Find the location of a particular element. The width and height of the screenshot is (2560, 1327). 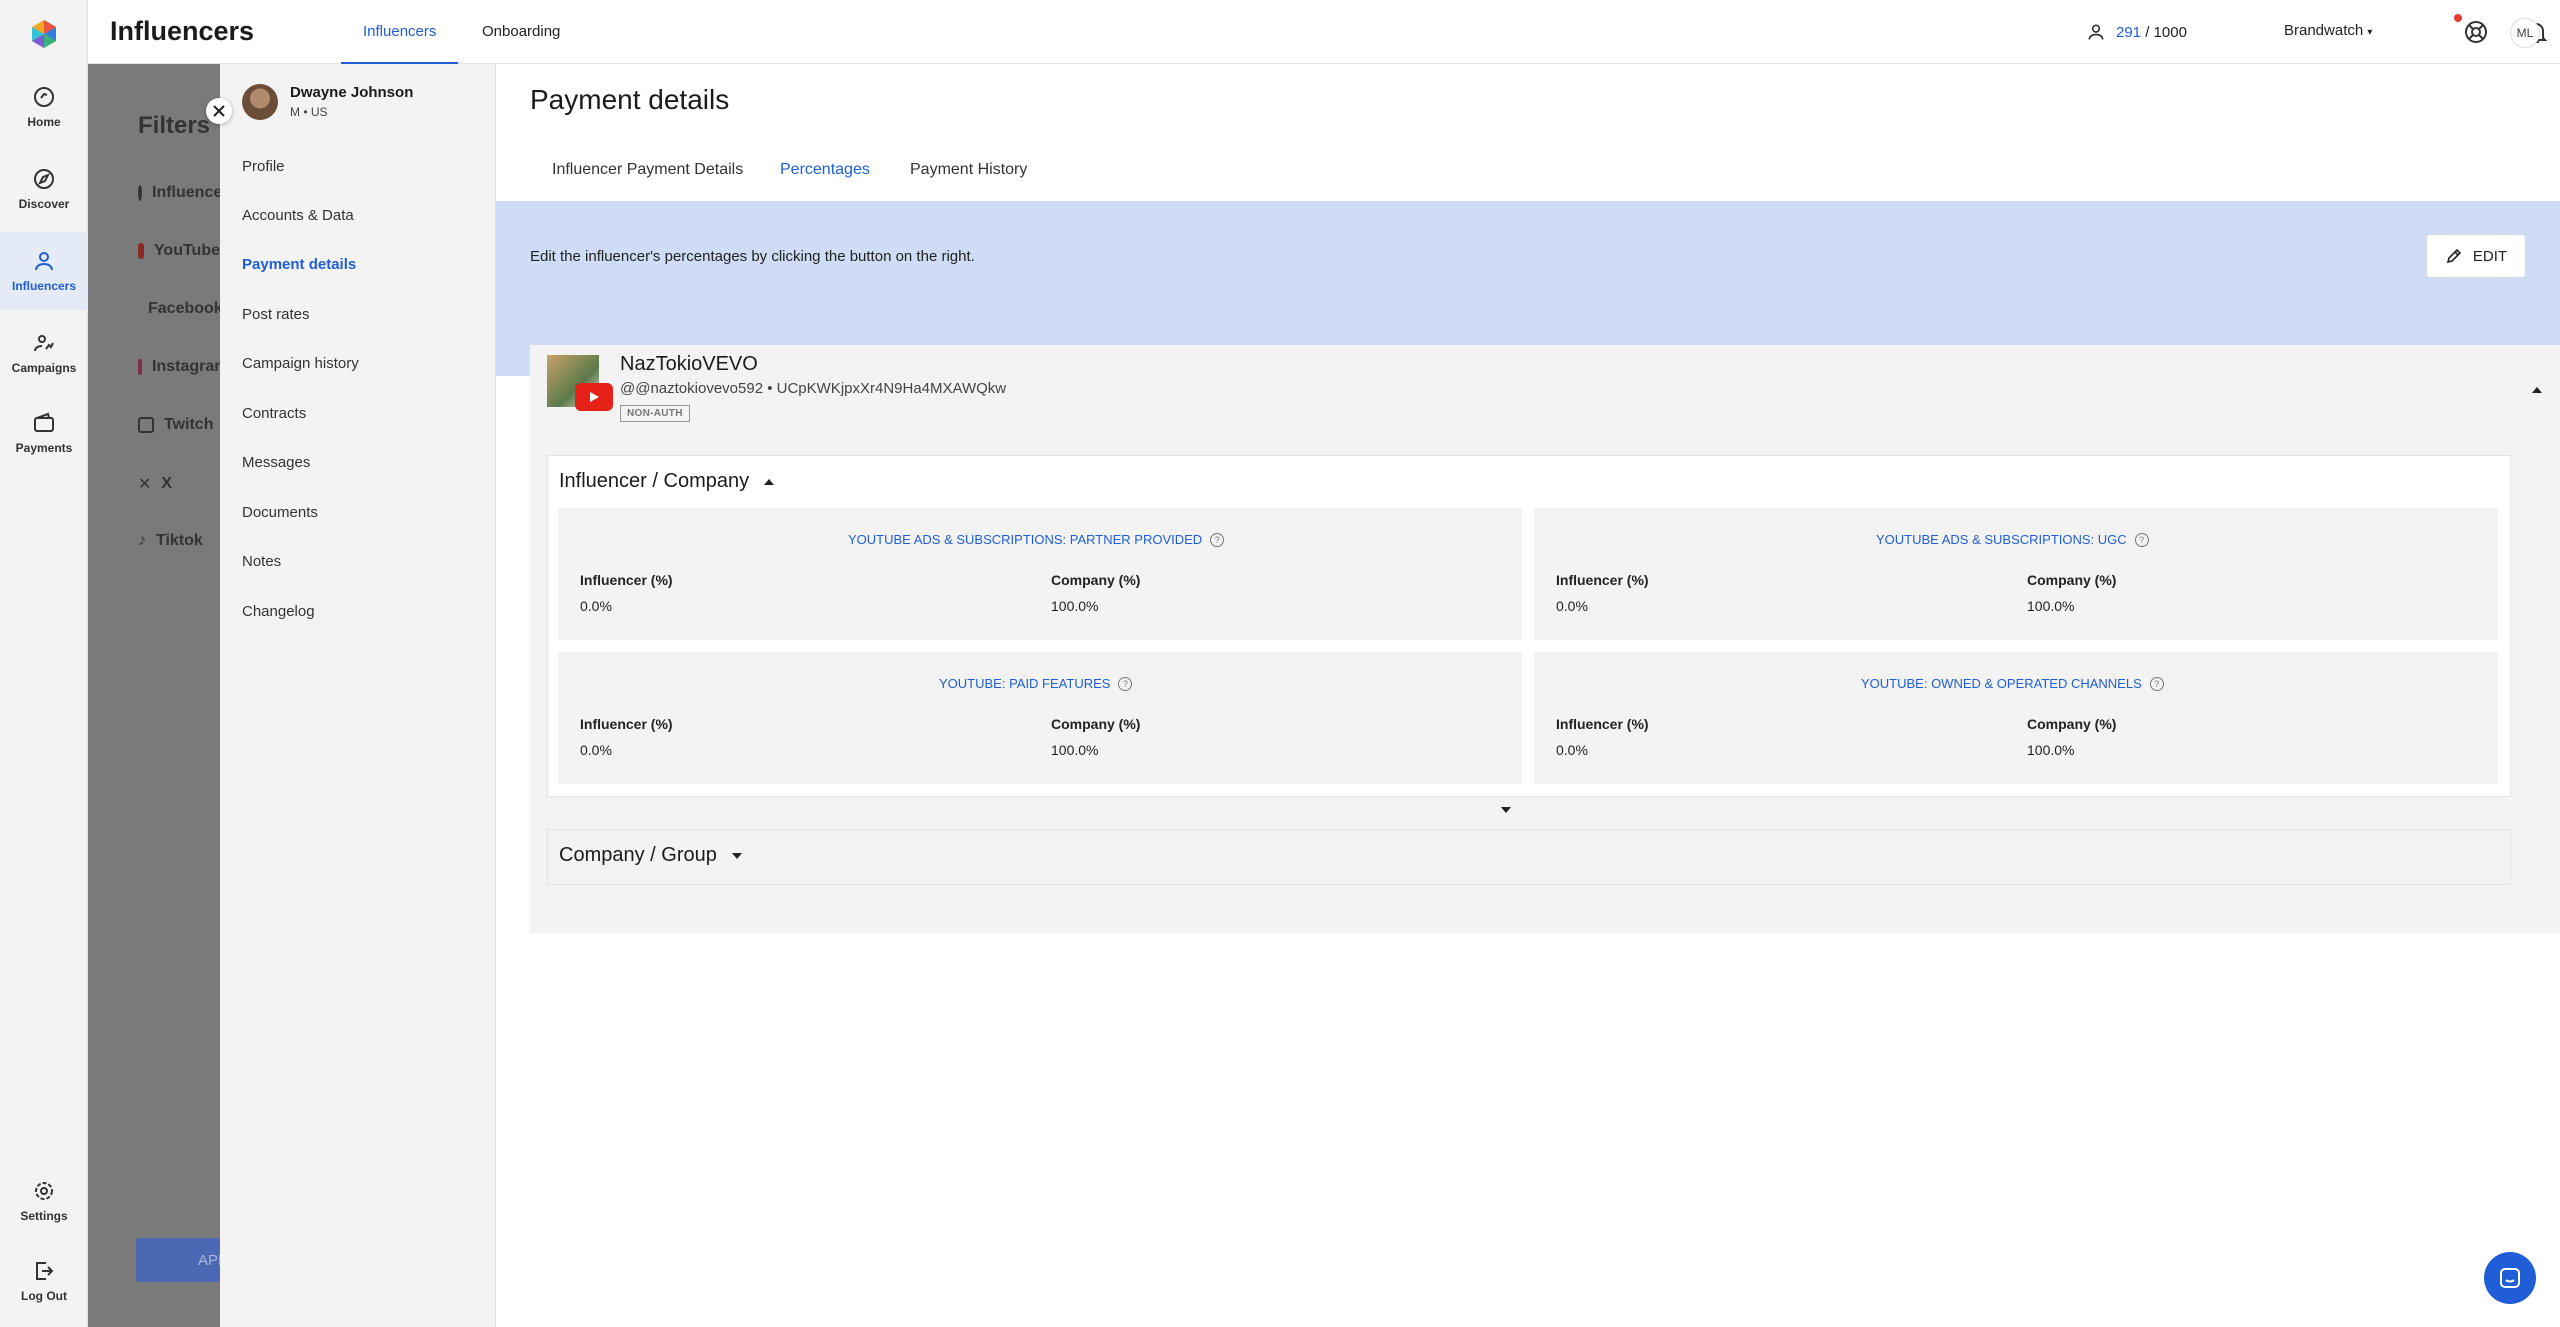

tab-influencer-payment-details: Influencer Payment Details is located at coordinates (647, 170).